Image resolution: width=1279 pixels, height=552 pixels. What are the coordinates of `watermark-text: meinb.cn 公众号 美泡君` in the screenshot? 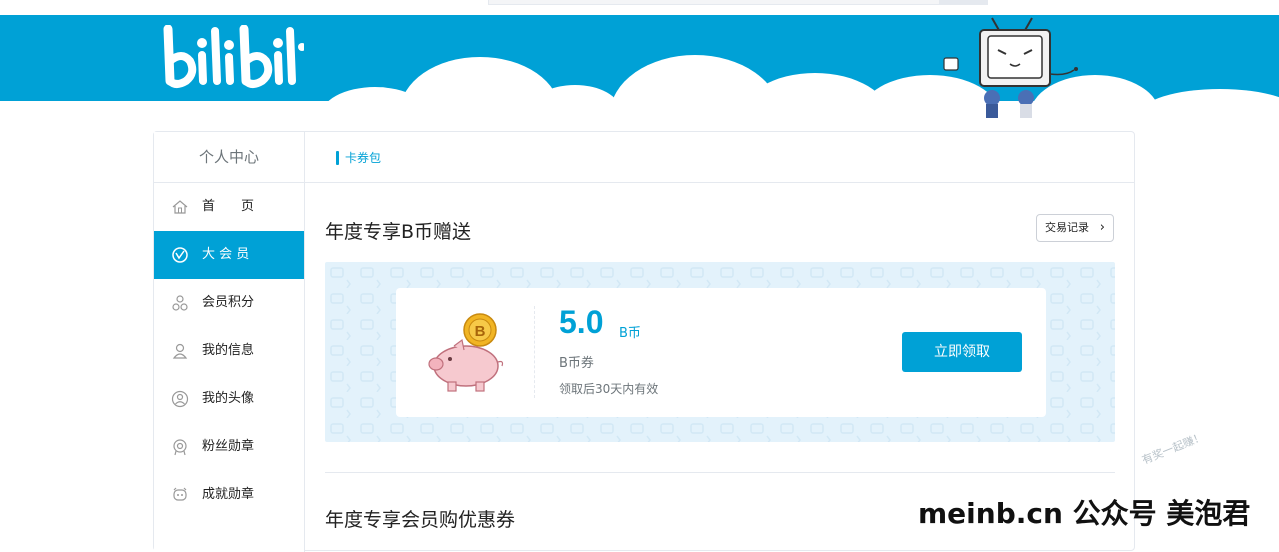 It's located at (1084, 513).